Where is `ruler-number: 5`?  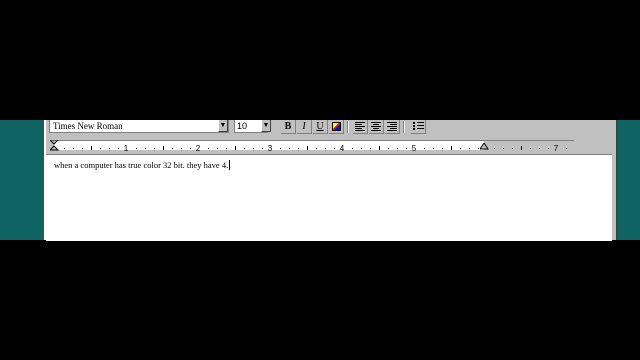
ruler-number: 5 is located at coordinates (414, 148).